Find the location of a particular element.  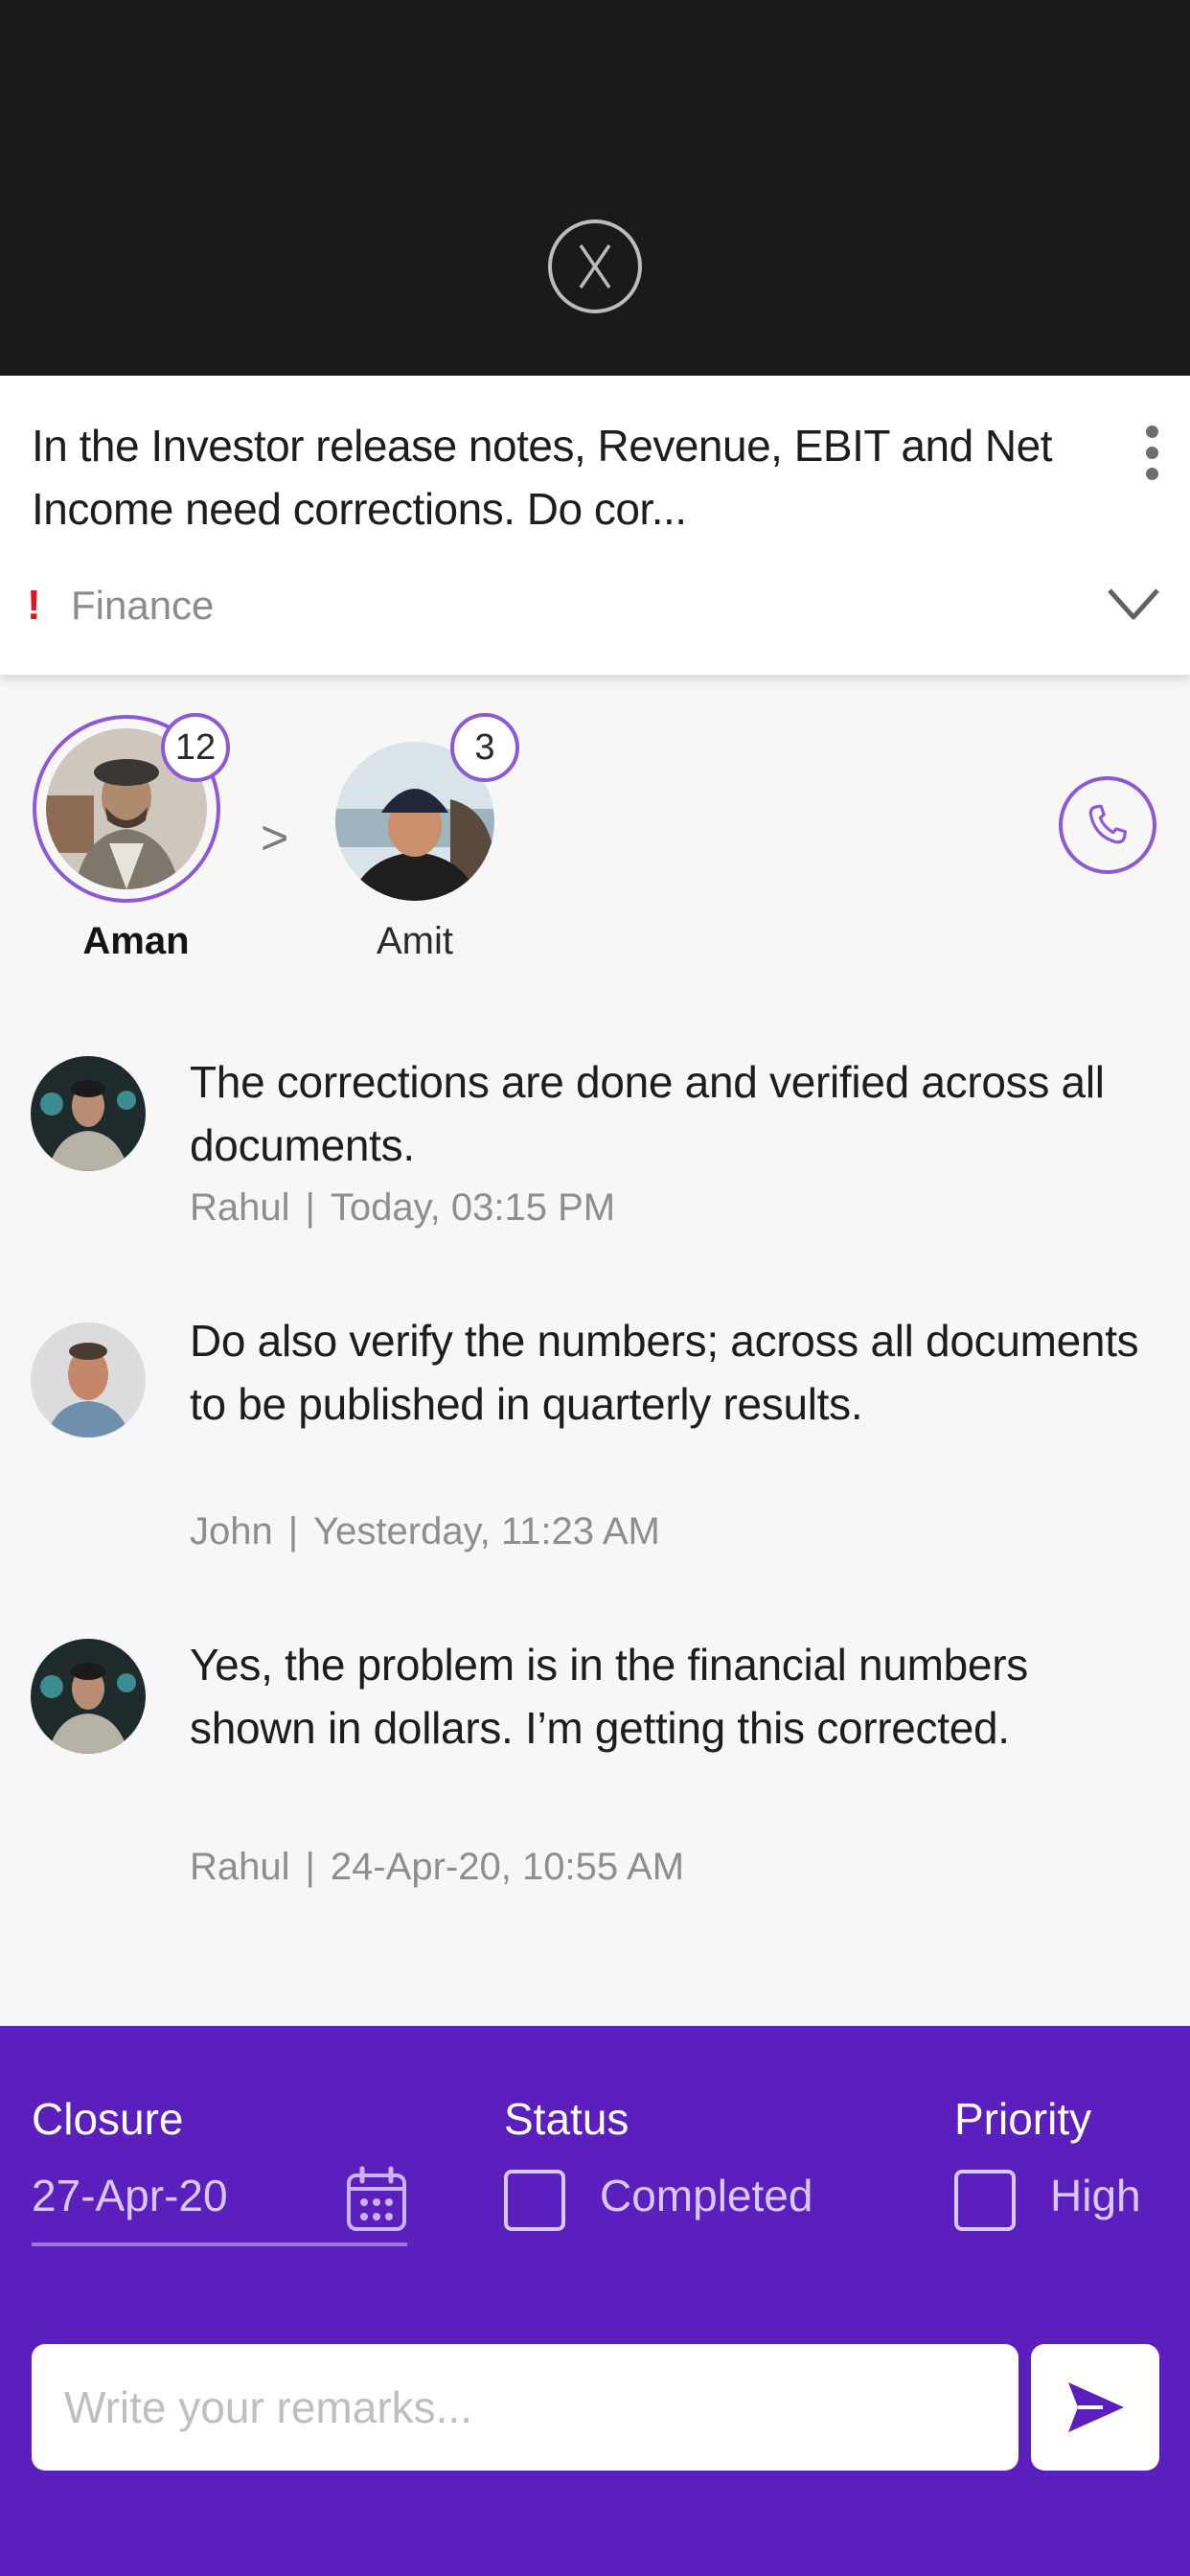

comment-meta: Rahul | 24-Apr-20, 10:55 AM is located at coordinates (437, 1867).